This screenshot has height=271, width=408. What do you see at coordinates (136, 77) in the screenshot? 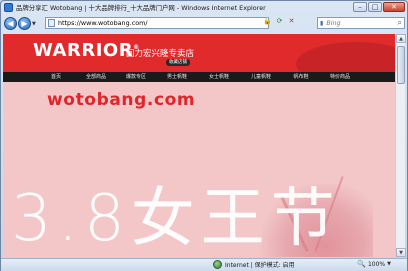
I see `menu-item-hot: 爆款专区` at bounding box center [136, 77].